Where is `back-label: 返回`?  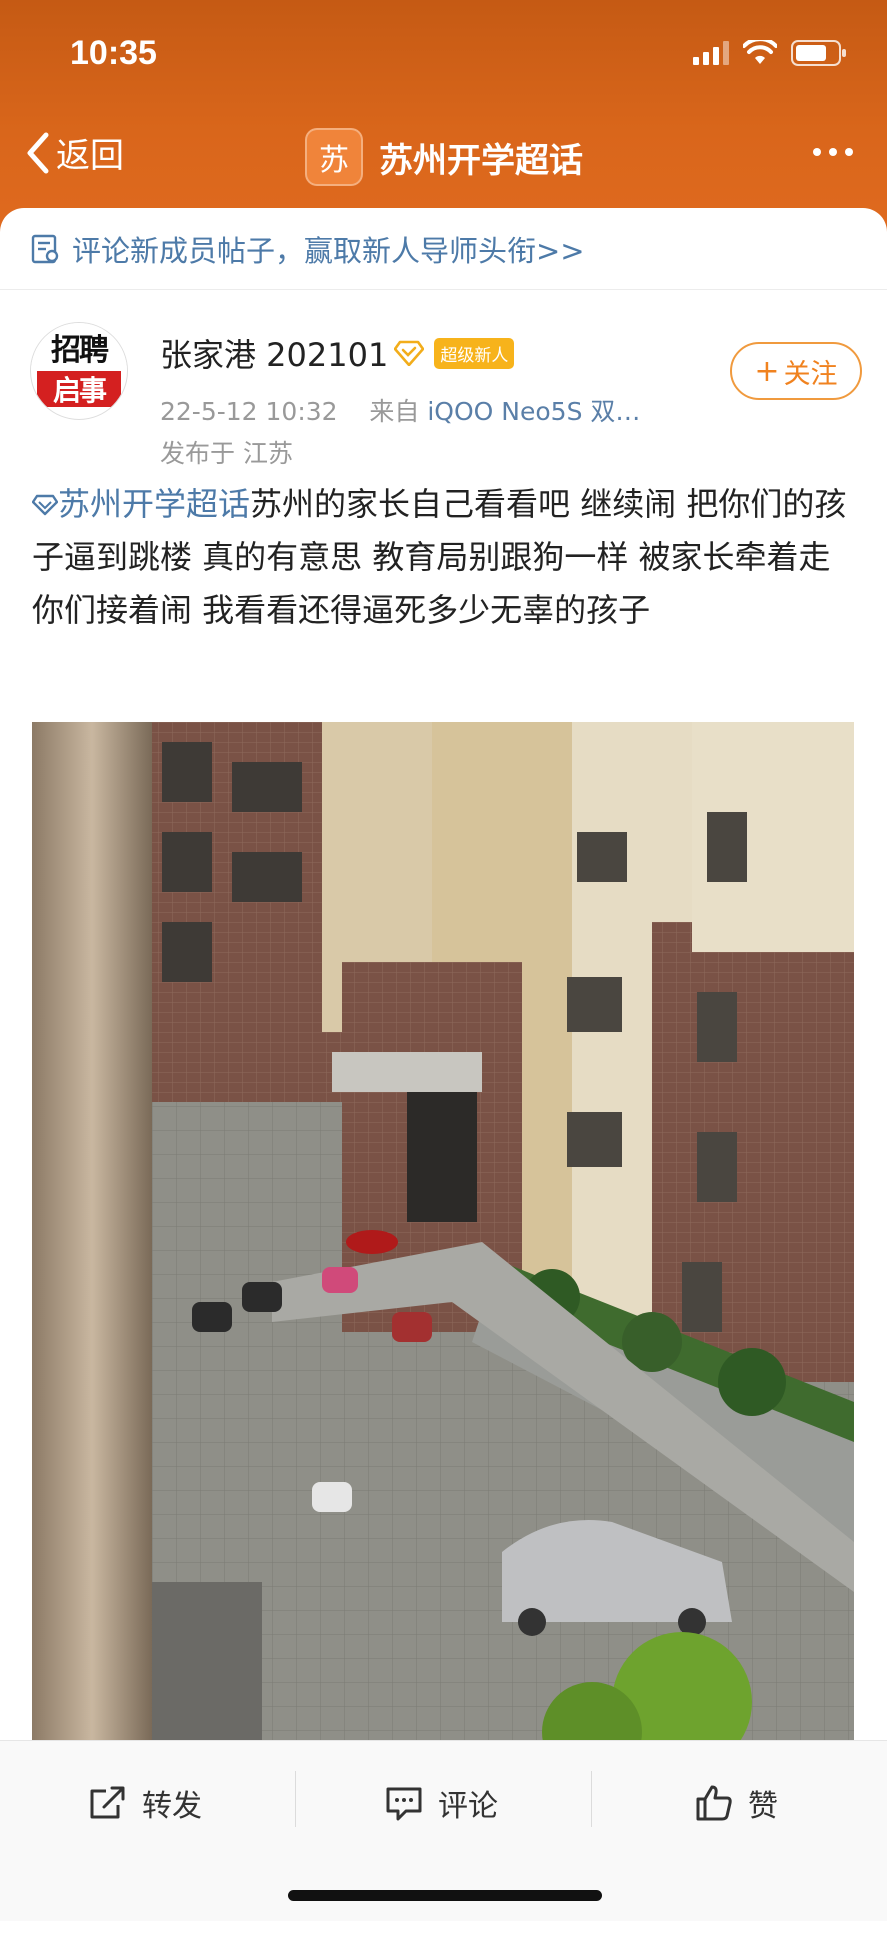
back-label: 返回 is located at coordinates (90, 156).